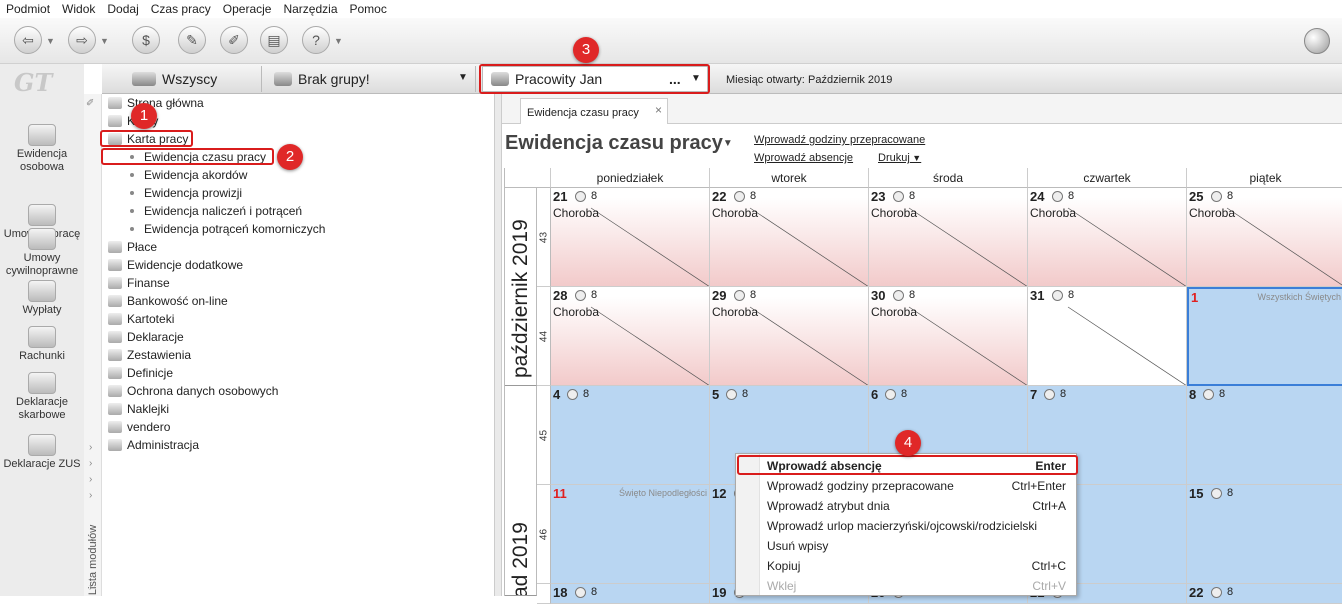  I want to click on day-cell: 22 8, so click(1264, 594).